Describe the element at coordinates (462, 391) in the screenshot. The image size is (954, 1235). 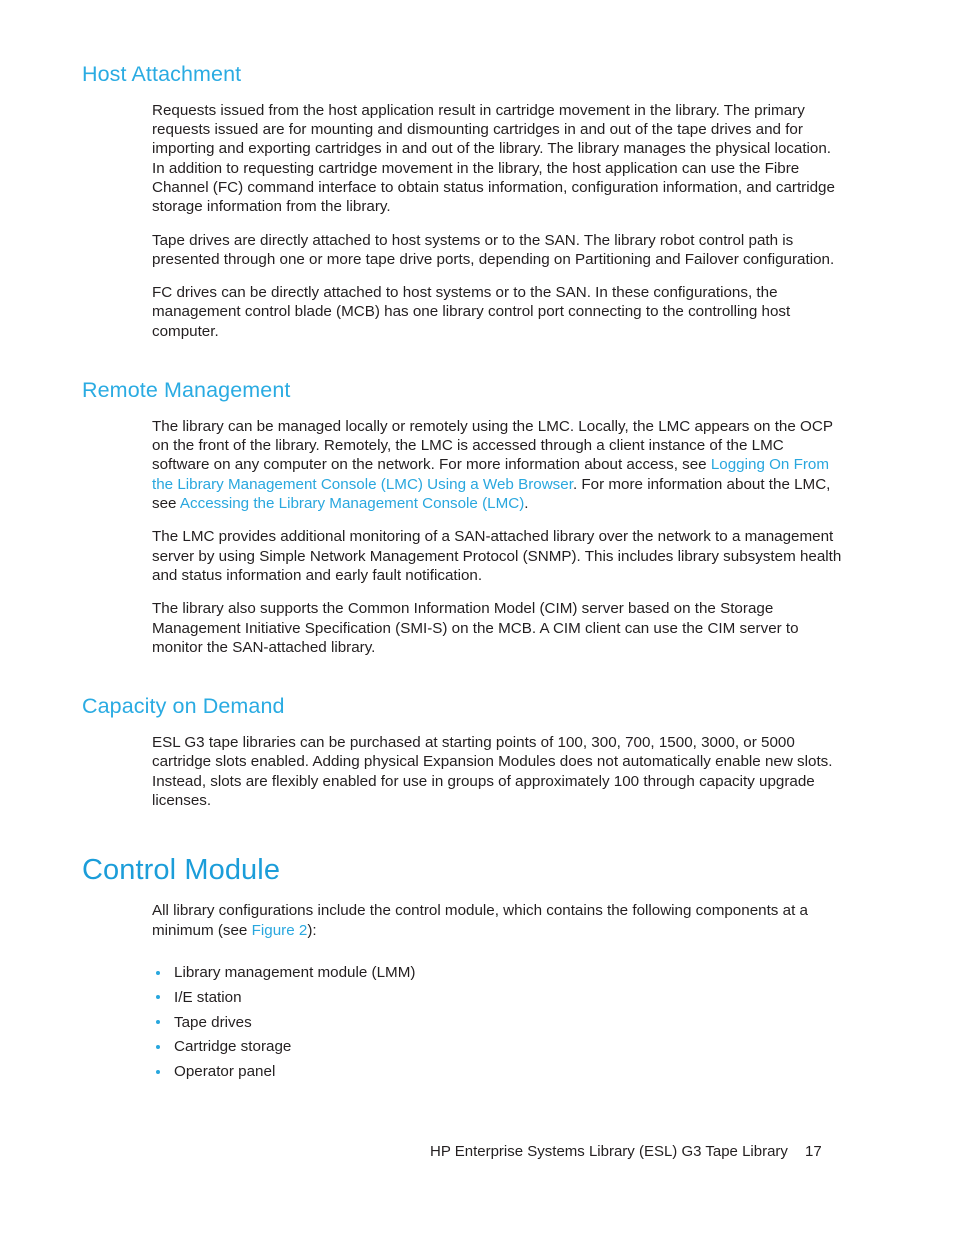
I see `section-remote-management: Remote Management` at that location.